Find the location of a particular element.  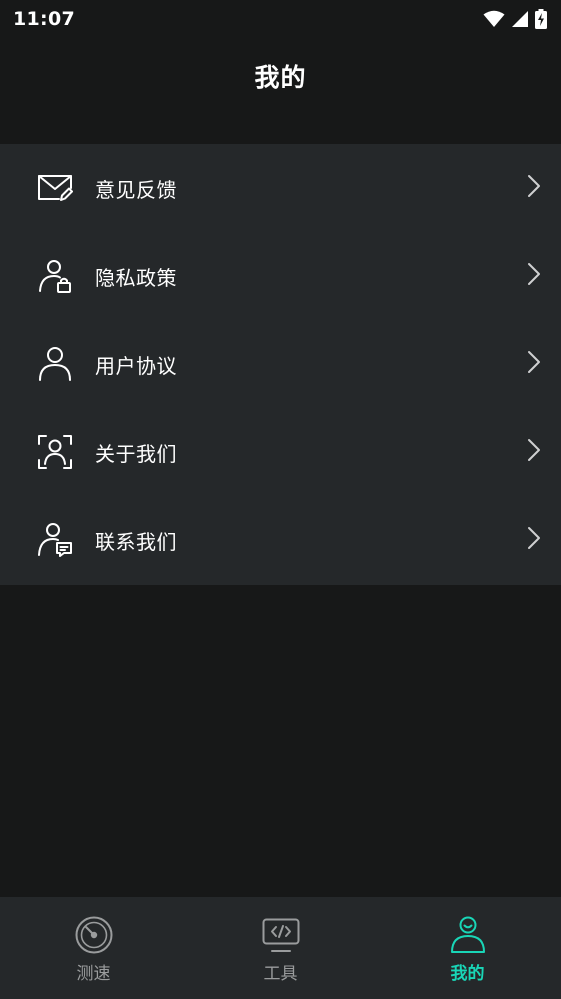

cellular-signal-icon is located at coordinates (520, 19).